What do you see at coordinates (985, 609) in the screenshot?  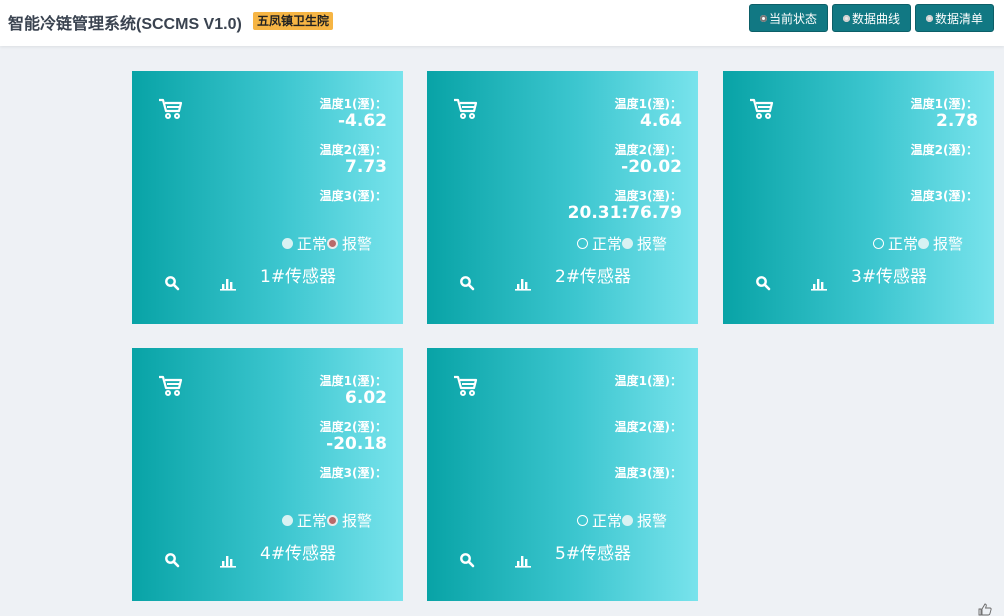 I see `thumb-icon` at bounding box center [985, 609].